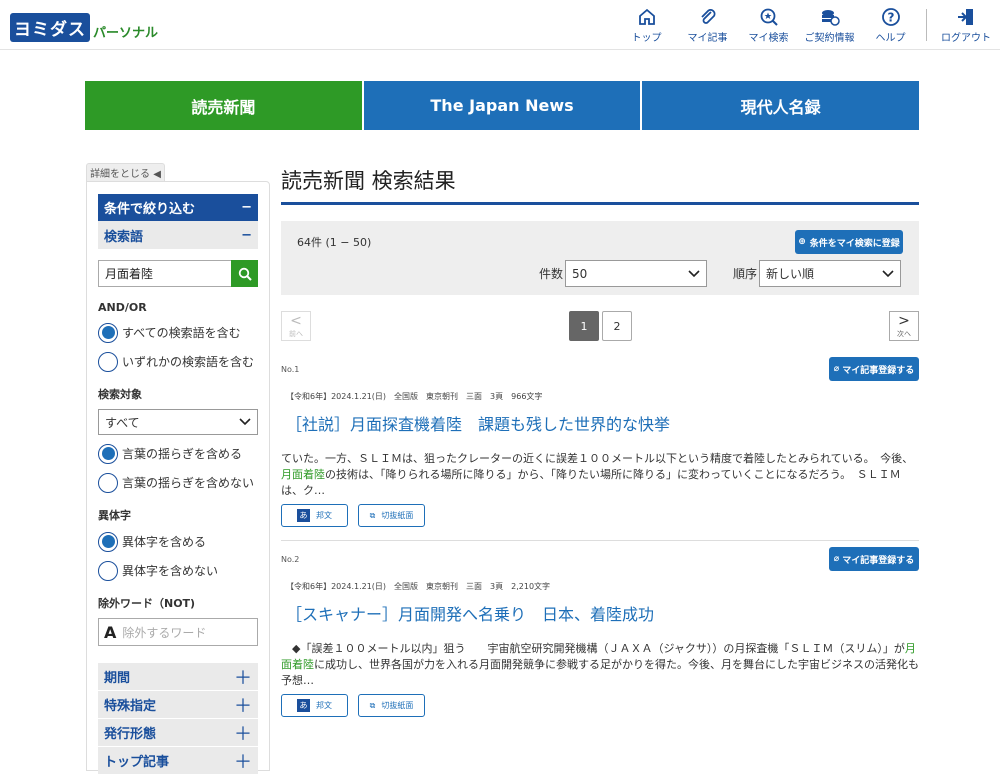 The height and width of the screenshot is (775, 1000). Describe the element at coordinates (296, 321) in the screenshot. I see `chevron-left-icon: <` at that location.